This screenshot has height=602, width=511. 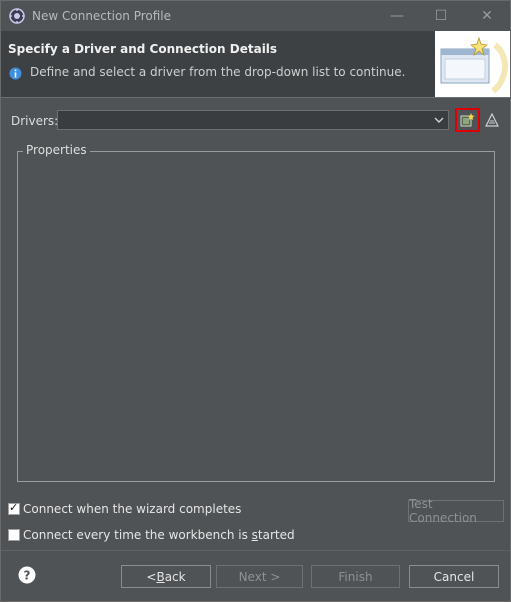 I want to click on back-button: < Back, so click(x=166, y=576).